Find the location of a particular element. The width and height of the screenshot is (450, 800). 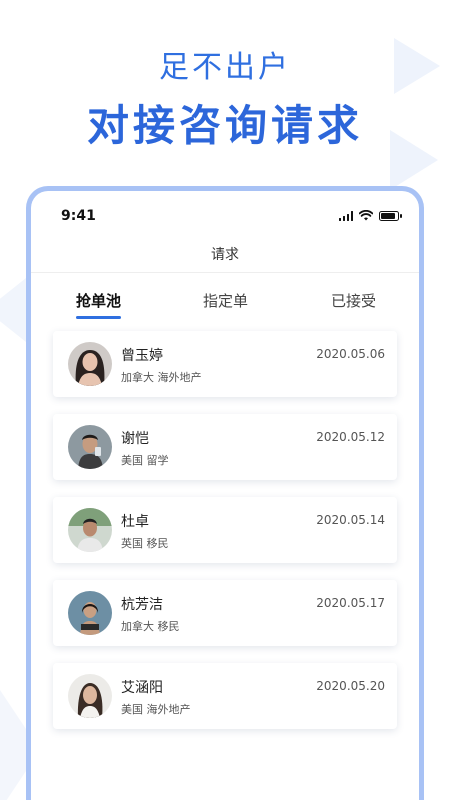

nav-title: 请求 is located at coordinates (225, 256).